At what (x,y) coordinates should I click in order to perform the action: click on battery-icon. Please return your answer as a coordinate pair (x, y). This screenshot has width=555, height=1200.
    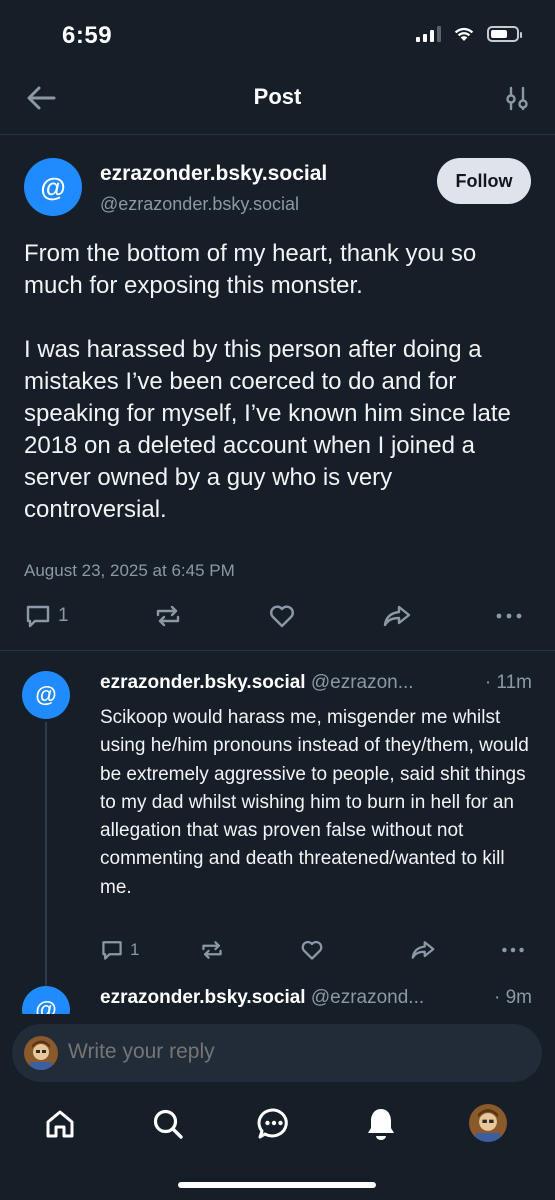
    Looking at the image, I should click on (504, 34).